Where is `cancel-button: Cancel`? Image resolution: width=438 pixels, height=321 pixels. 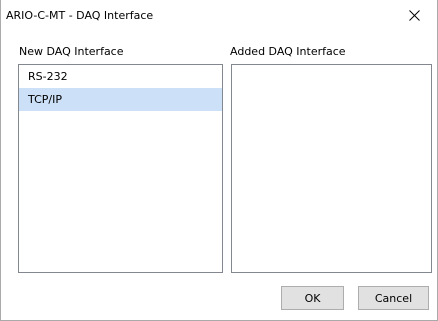
cancel-button: Cancel is located at coordinates (393, 298).